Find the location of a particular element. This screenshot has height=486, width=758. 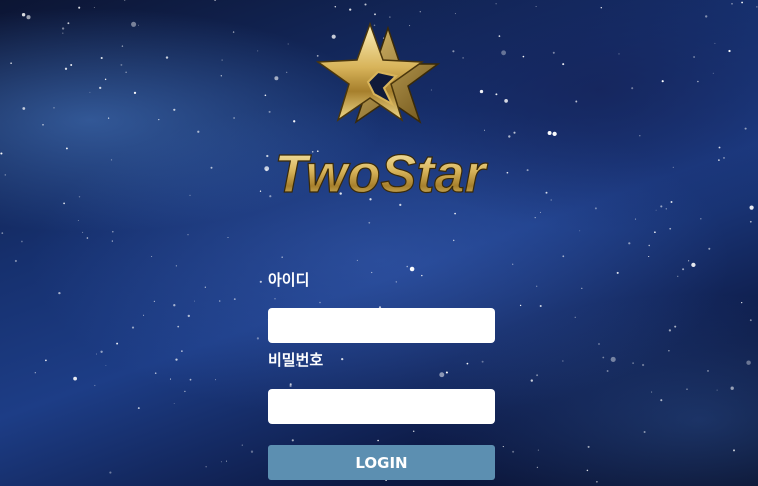

id-input is located at coordinates (381, 325).